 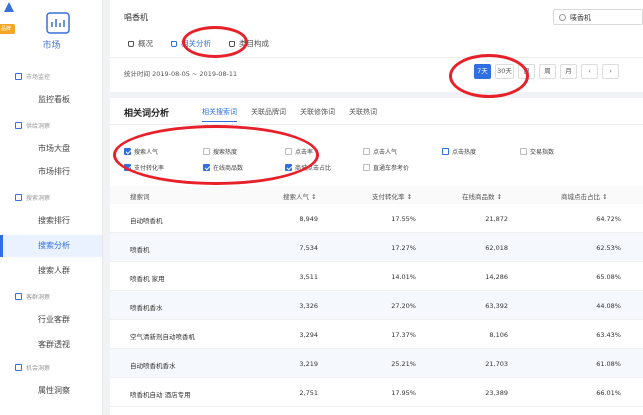 What do you see at coordinates (308, 219) in the screenshot?
I see `table-cell: 8,949` at bounding box center [308, 219].